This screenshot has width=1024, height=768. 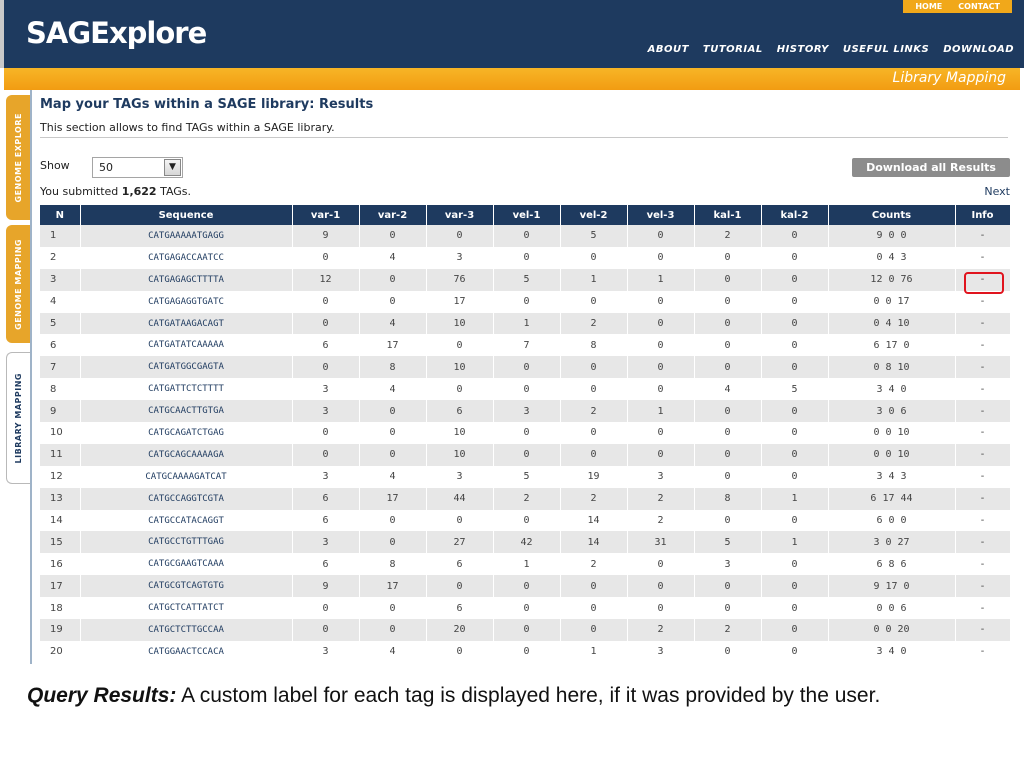 I want to click on download-all-results-button: Download all Results, so click(x=931, y=167).